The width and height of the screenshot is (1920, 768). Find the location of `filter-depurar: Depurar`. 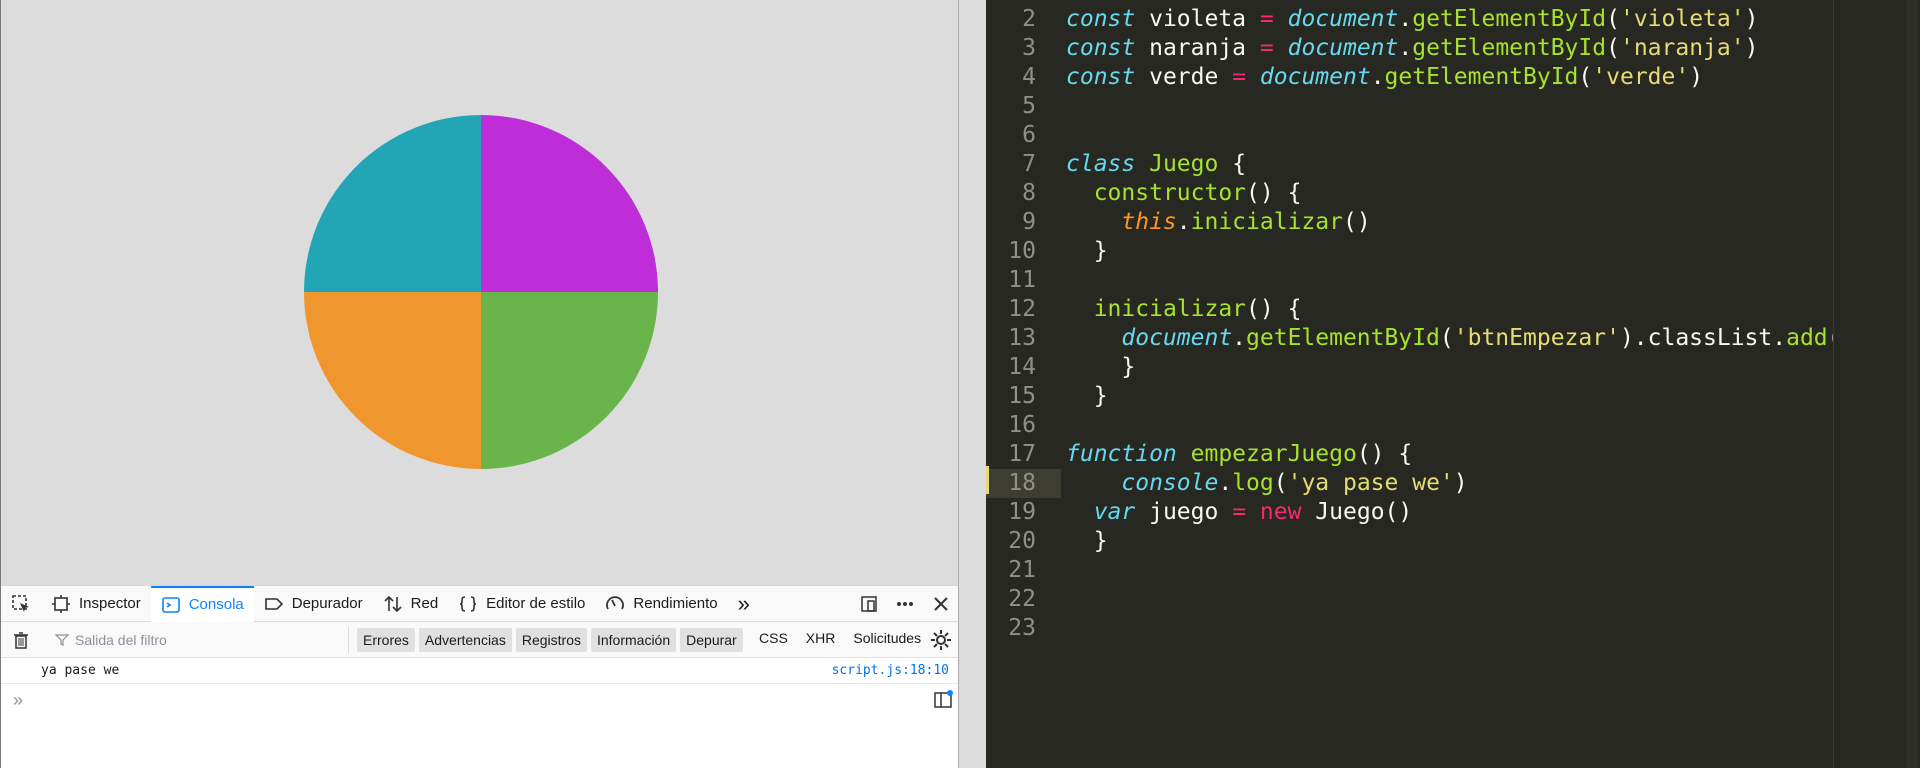

filter-depurar: Depurar is located at coordinates (711, 640).